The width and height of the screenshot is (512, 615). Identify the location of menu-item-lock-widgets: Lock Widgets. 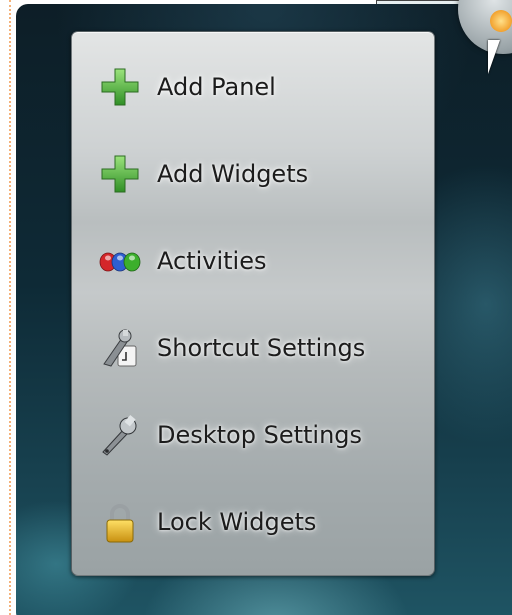
(253, 522).